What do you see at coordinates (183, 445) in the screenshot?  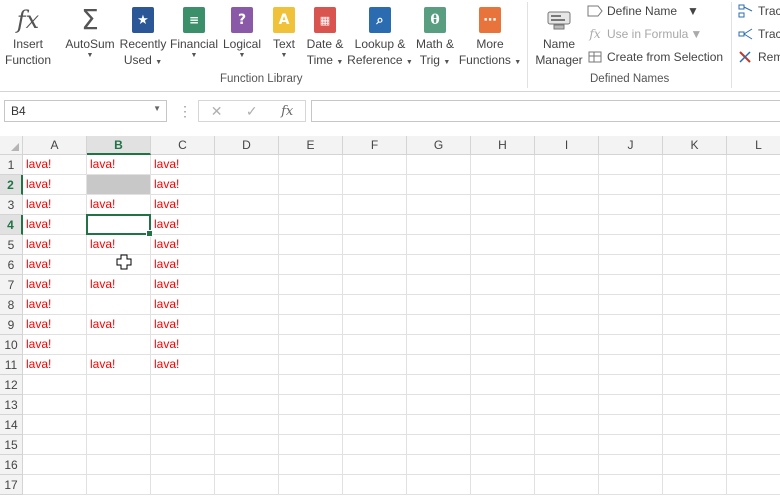 I see `cell-c15` at bounding box center [183, 445].